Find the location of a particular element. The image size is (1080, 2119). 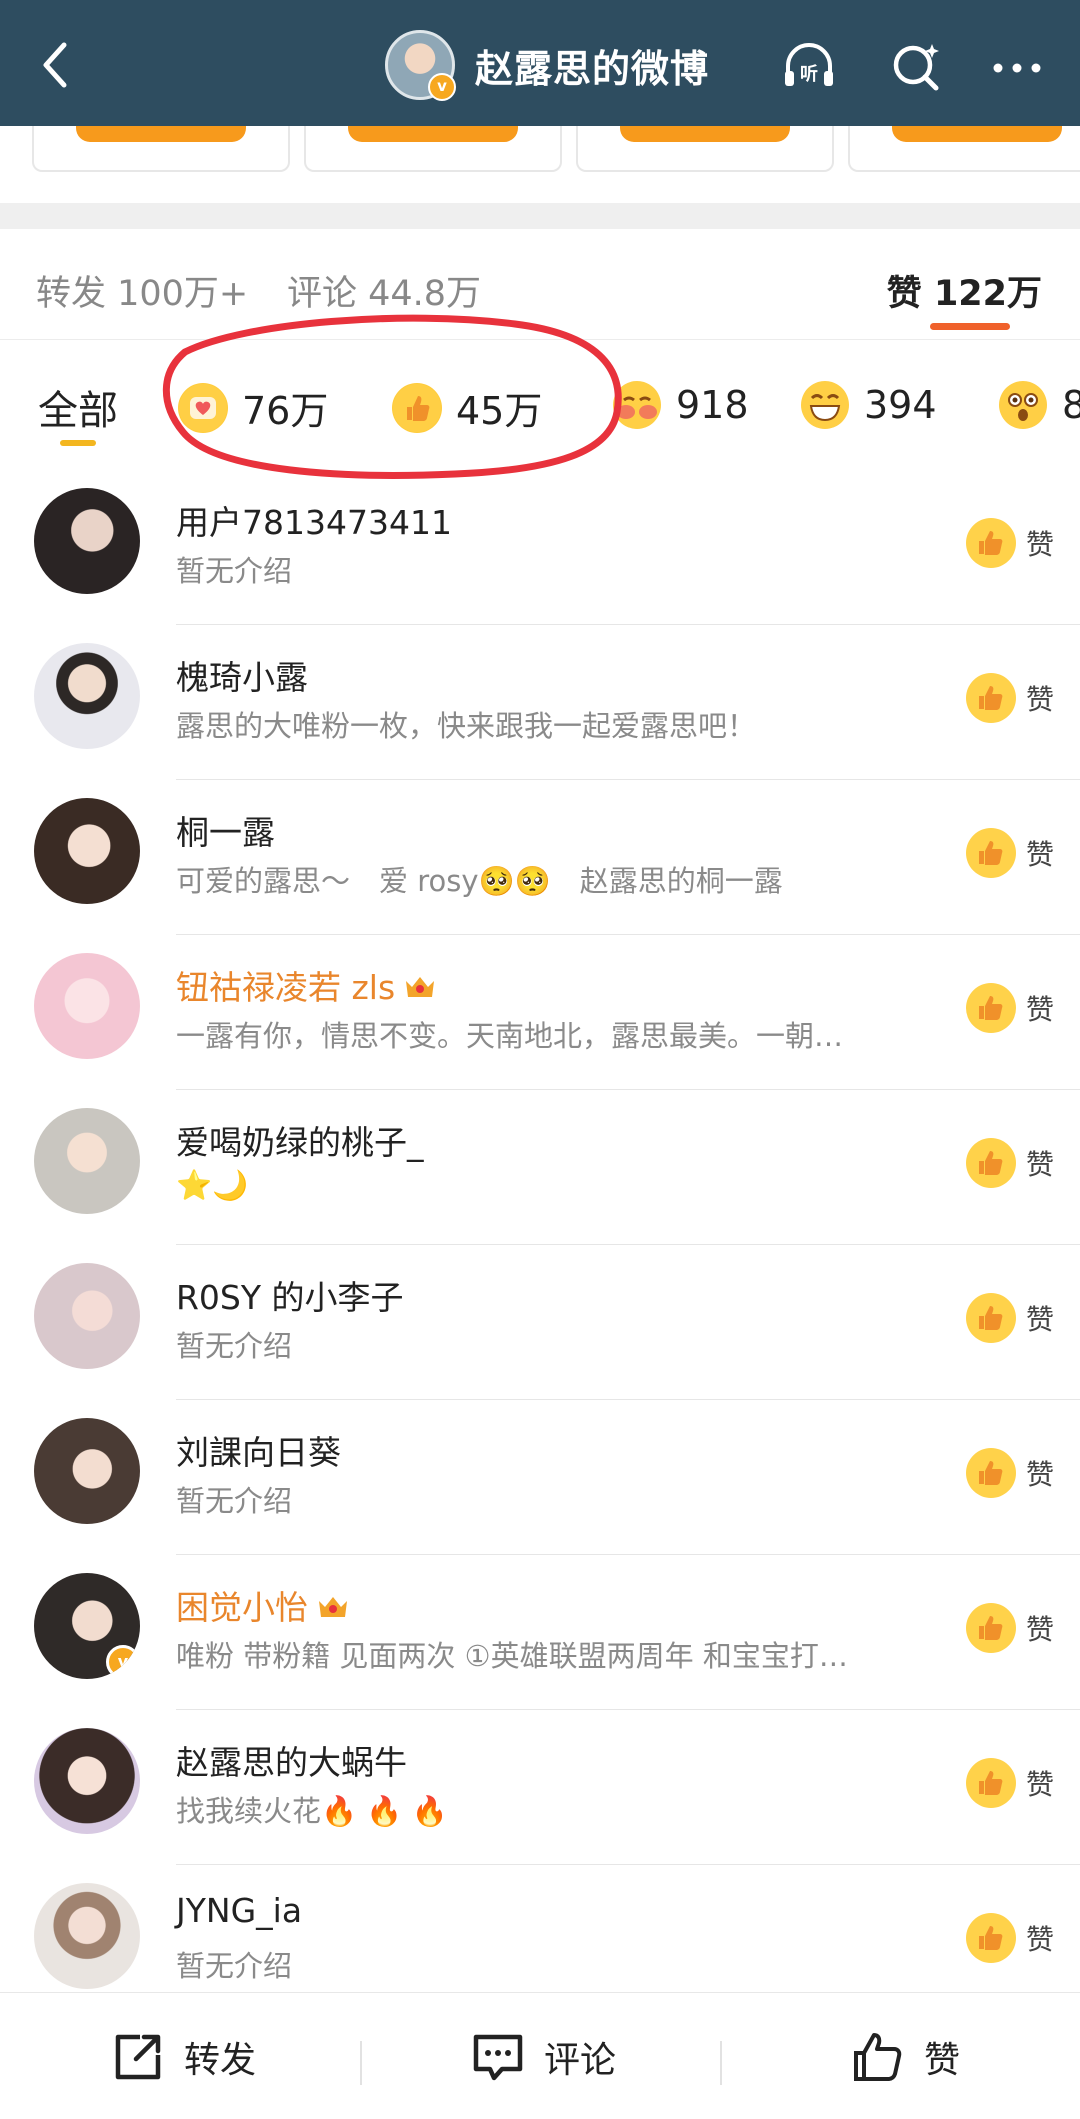

back-icon is located at coordinates (58, 65).